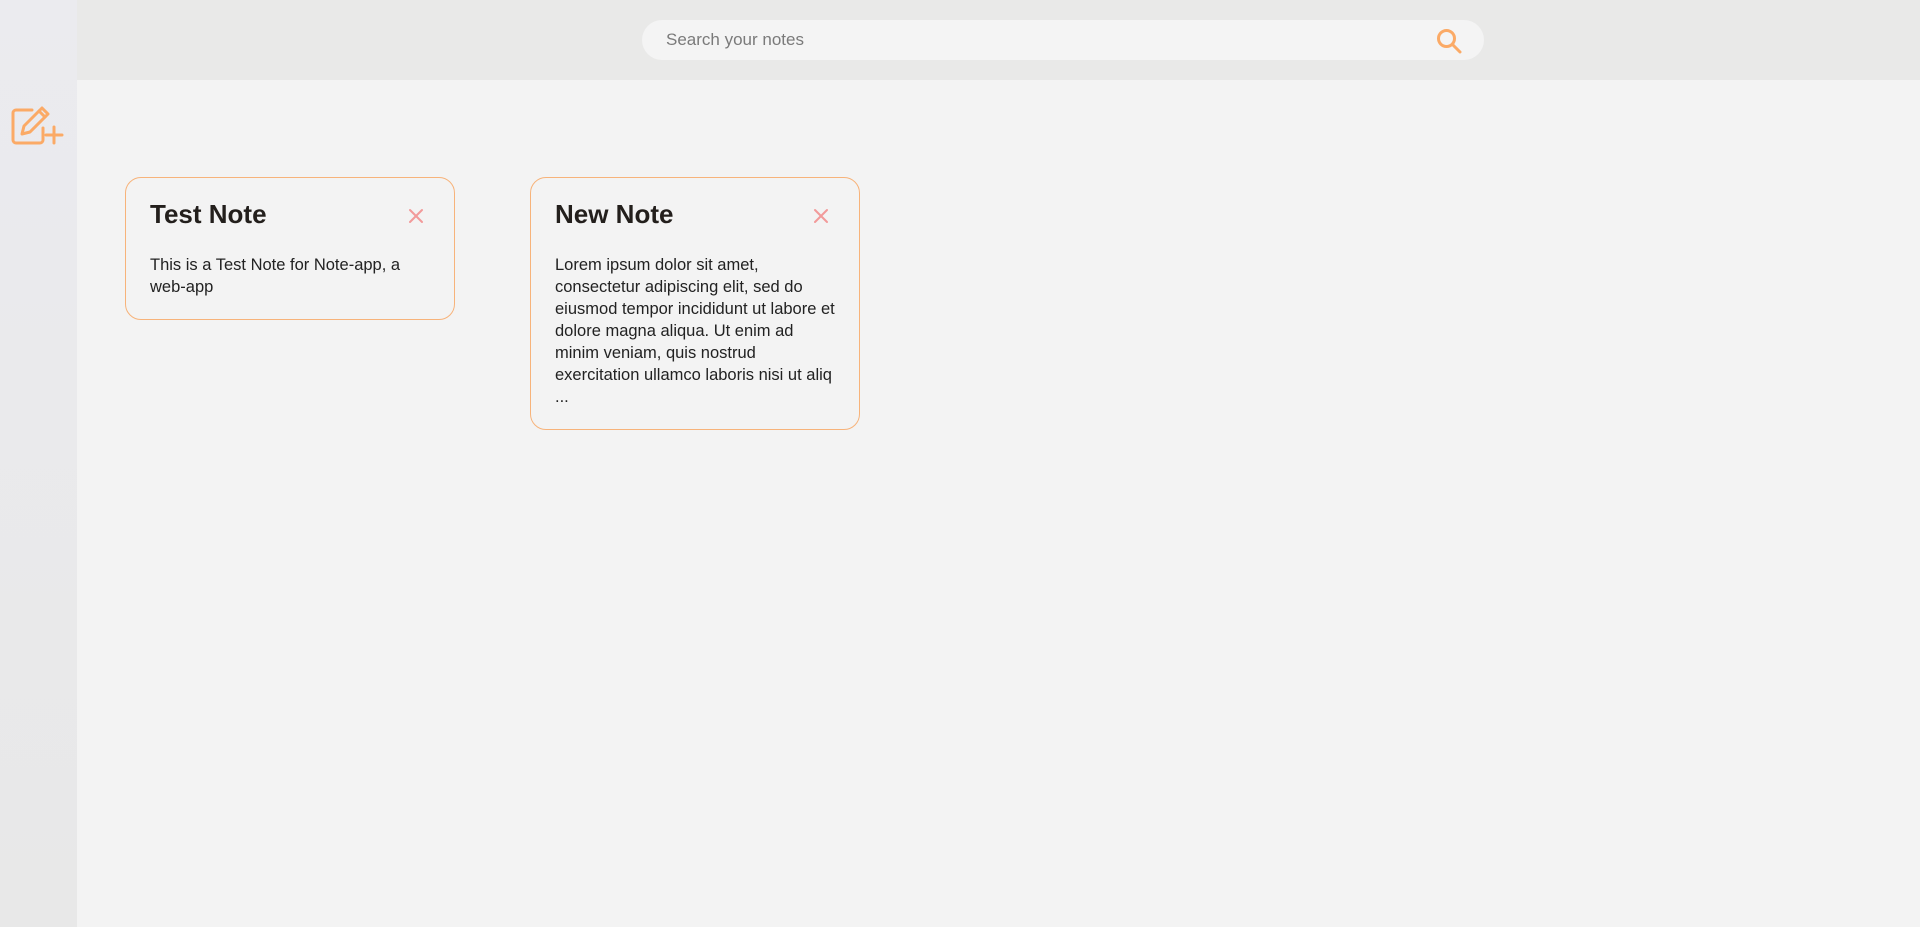 This screenshot has height=927, width=1920. I want to click on note-title: Test Note, so click(208, 214).